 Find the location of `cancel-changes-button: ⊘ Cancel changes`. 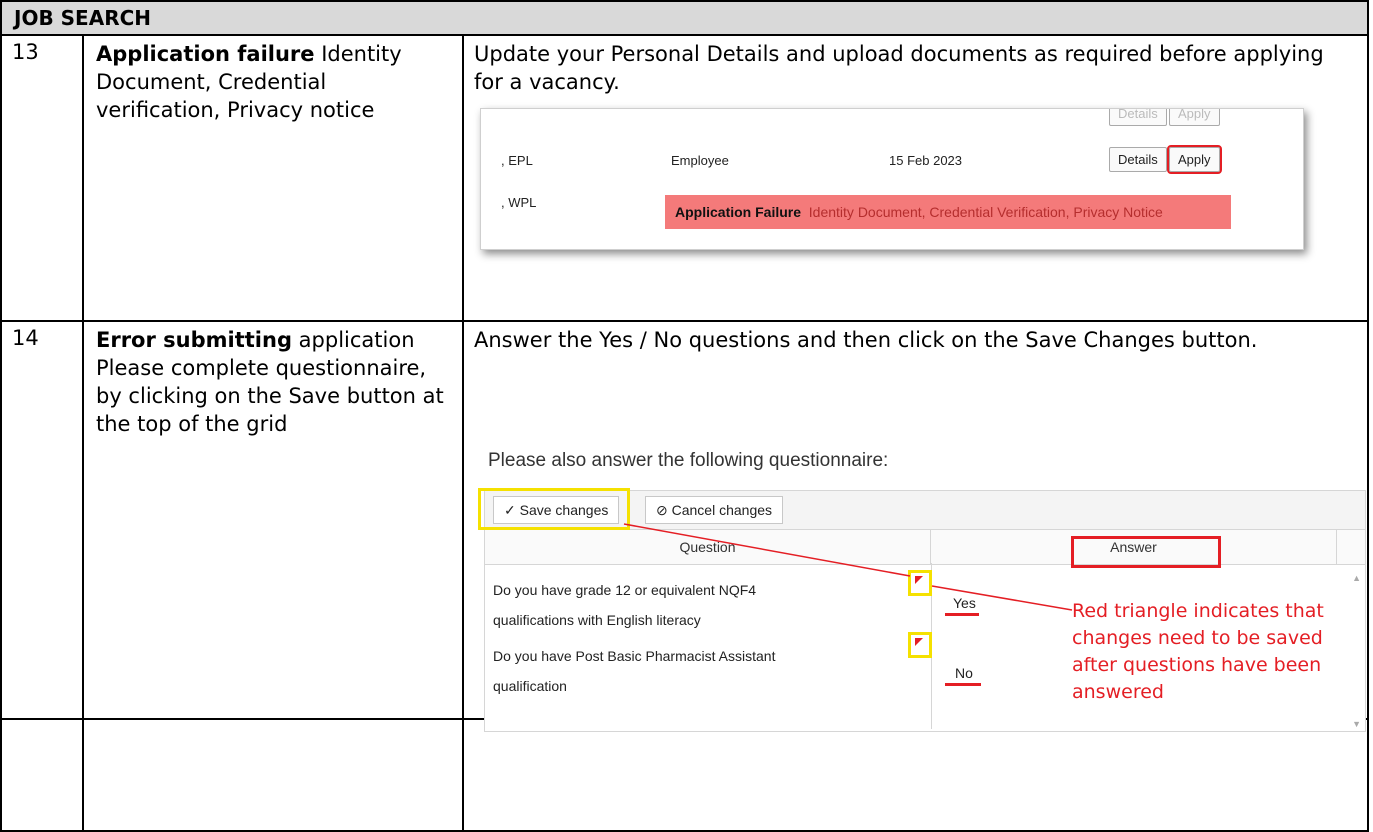

cancel-changes-button: ⊘ Cancel changes is located at coordinates (714, 510).